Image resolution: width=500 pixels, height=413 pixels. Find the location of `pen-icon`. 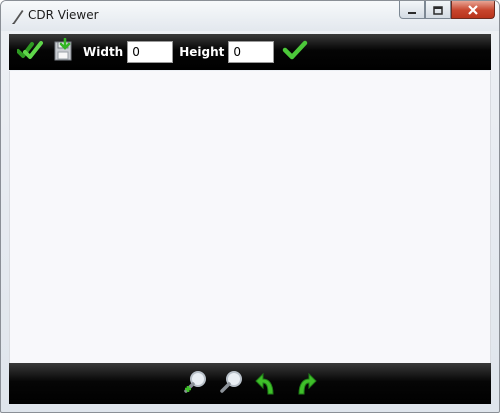

pen-icon is located at coordinates (18, 16).